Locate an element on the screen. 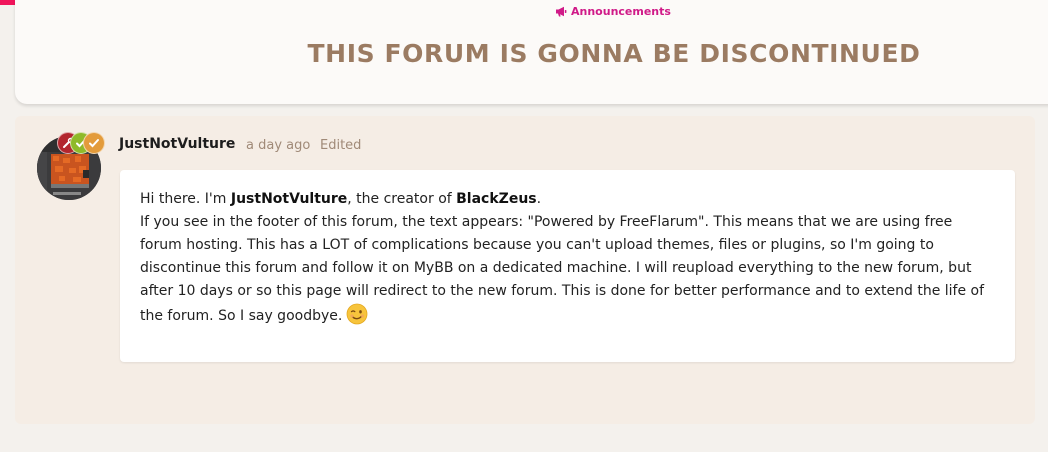 This screenshot has width=1048, height=452. winking-face-emoji is located at coordinates (357, 314).